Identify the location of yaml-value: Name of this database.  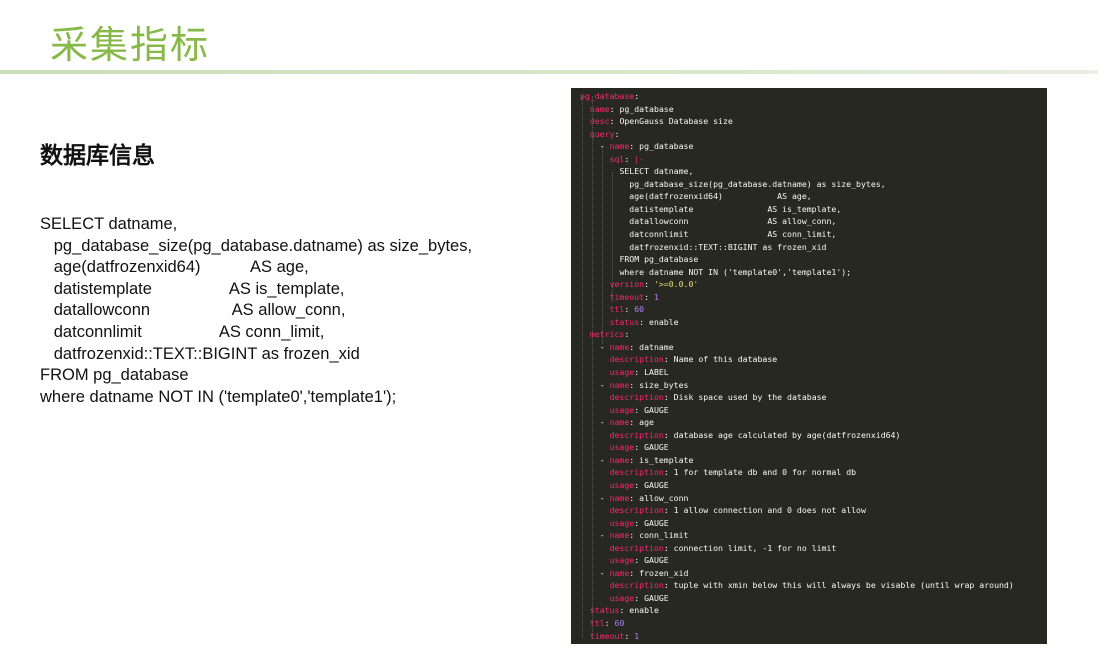
(725, 359).